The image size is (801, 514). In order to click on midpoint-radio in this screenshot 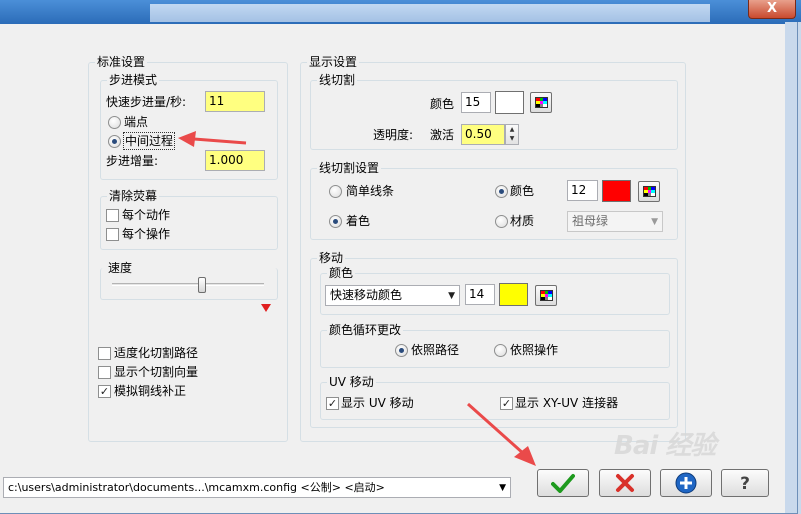, I will do `click(114, 141)`.